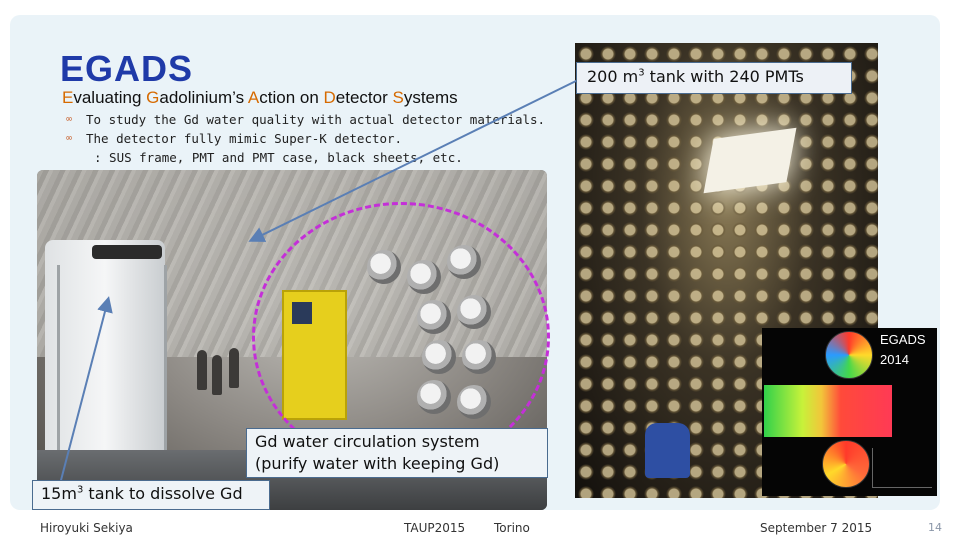  I want to click on footer-conference: TAUP2015, so click(435, 528).